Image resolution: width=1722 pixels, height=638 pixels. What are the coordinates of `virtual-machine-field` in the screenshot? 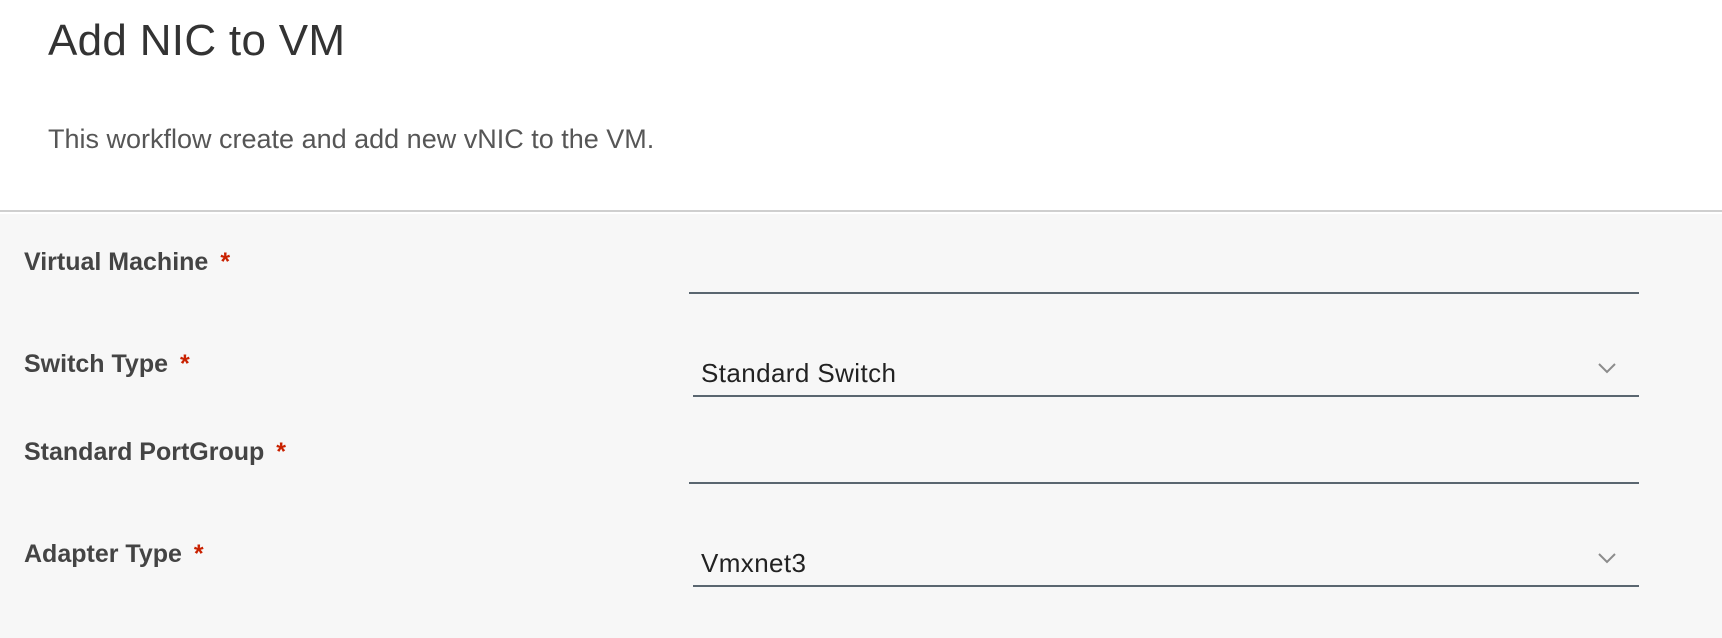 It's located at (1164, 268).